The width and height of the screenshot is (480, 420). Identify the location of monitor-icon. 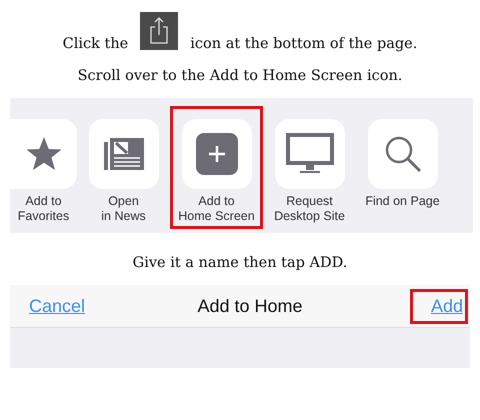
(310, 154).